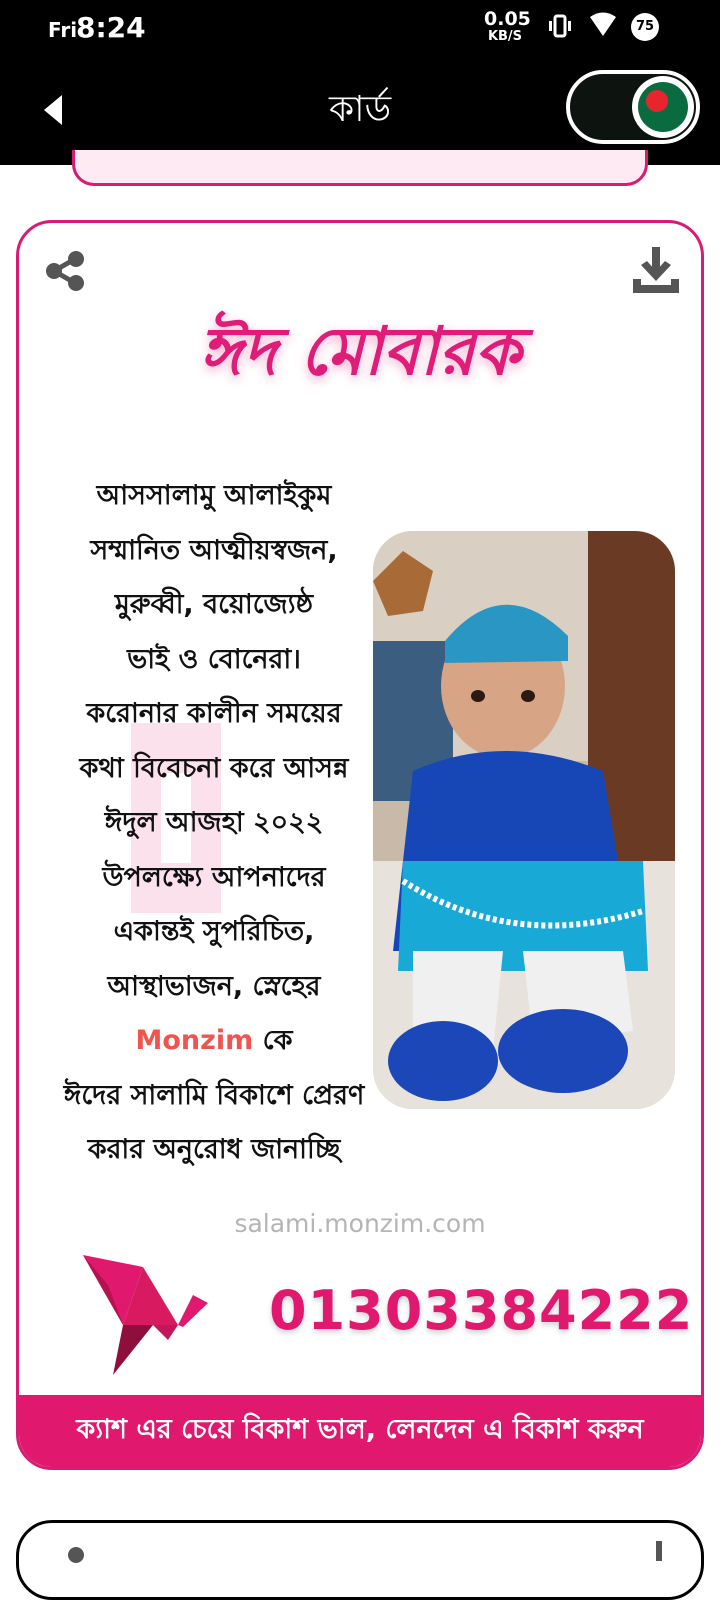 The width and height of the screenshot is (720, 1600). I want to click on status-day: Fri, so click(63, 30).